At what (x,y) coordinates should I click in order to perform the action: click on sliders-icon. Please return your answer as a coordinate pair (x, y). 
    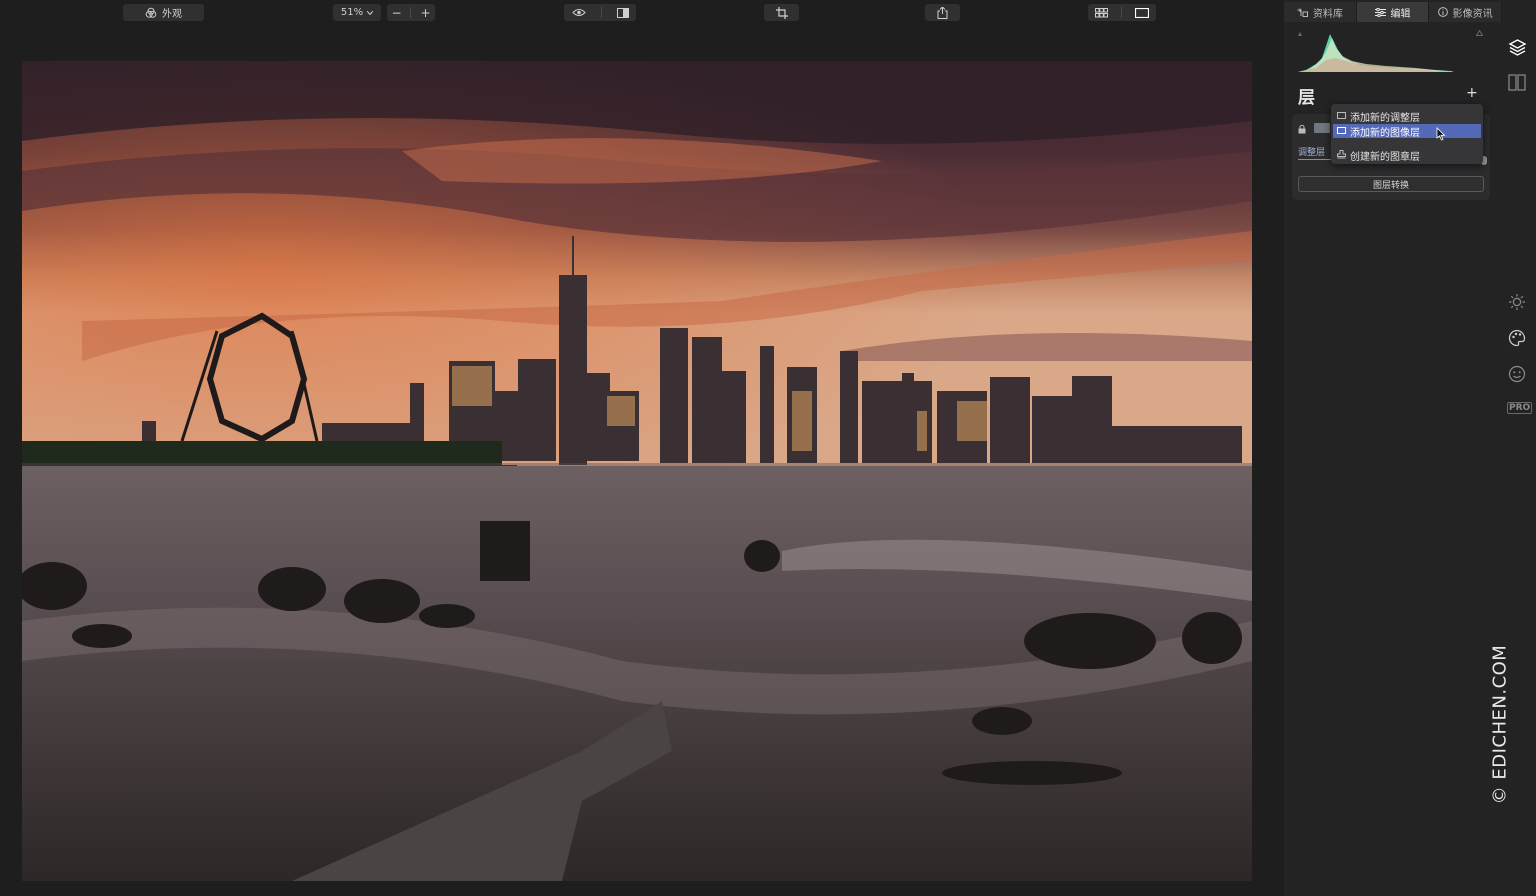
    Looking at the image, I should click on (1380, 12).